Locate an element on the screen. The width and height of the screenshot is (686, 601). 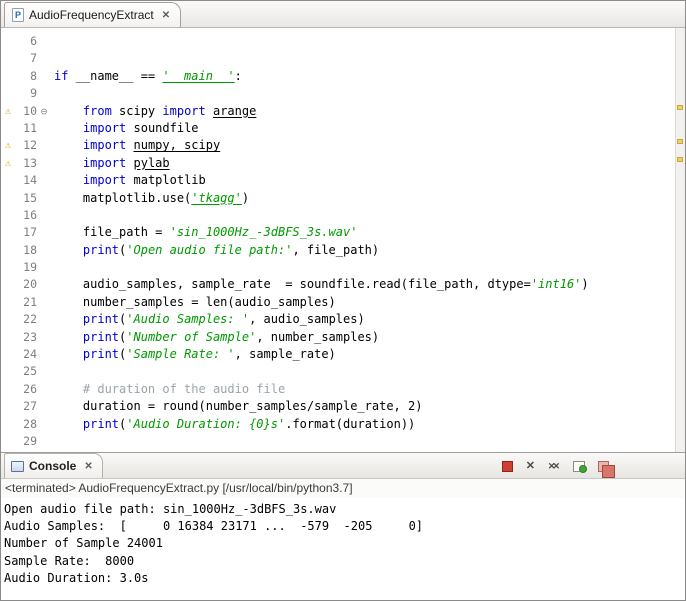
code-line: 6 is located at coordinates (338, 41).